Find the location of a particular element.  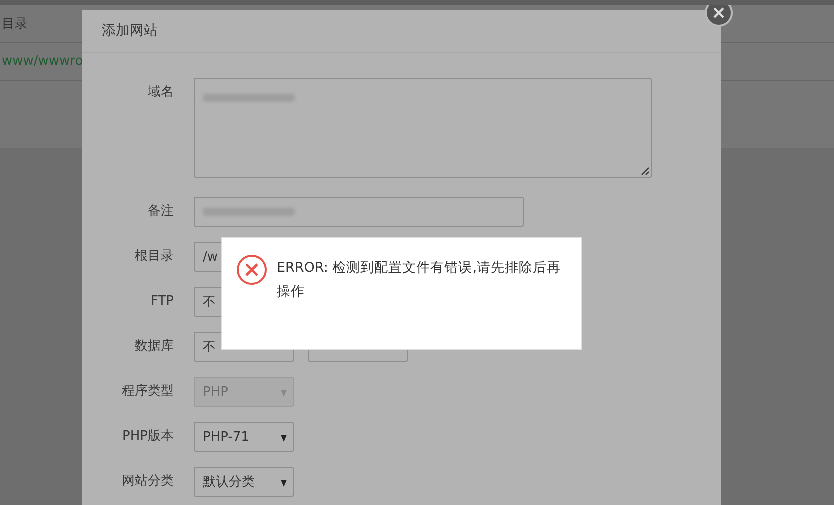

field-label: PHP版本 is located at coordinates (148, 437).